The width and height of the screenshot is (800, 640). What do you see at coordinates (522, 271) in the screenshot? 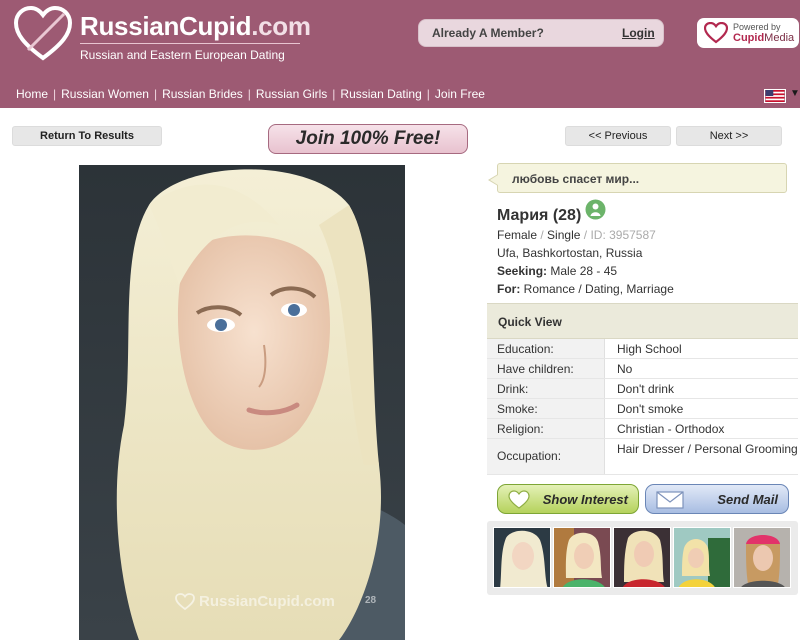
I see `seeking-label: Seeking:` at bounding box center [522, 271].